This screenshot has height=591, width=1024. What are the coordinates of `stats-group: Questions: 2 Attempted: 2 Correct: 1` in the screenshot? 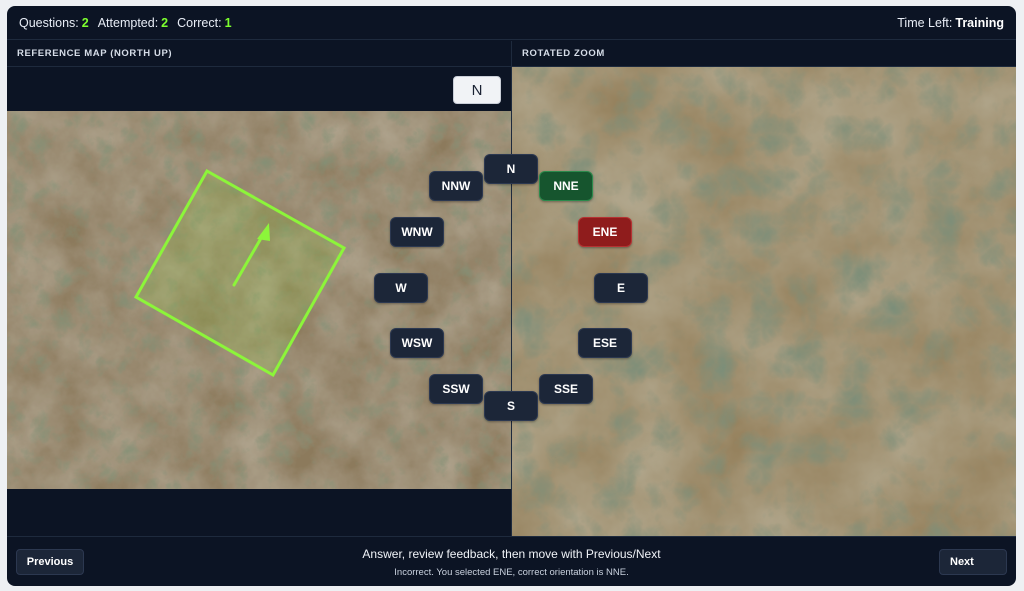 It's located at (125, 23).